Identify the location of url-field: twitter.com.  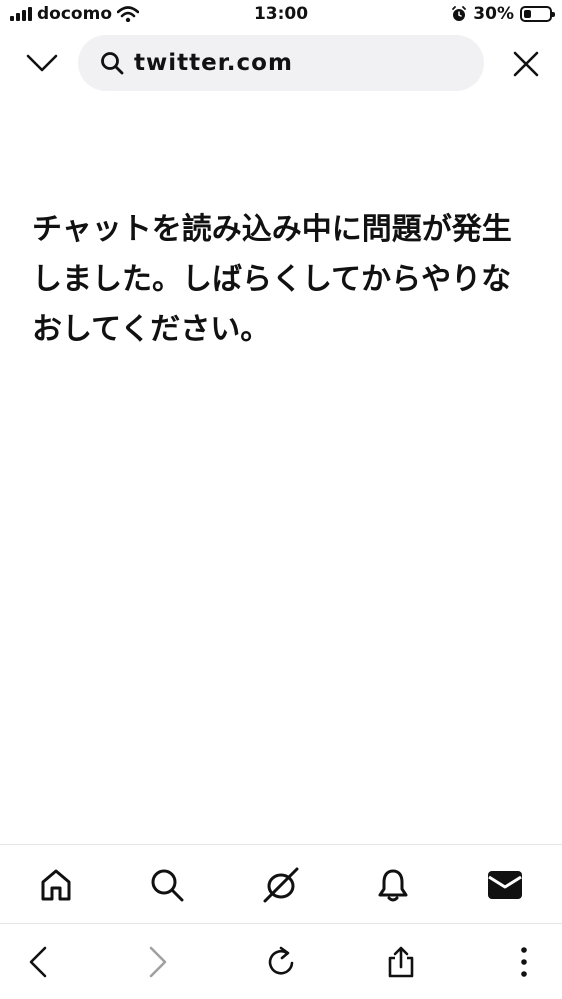
(281, 63).